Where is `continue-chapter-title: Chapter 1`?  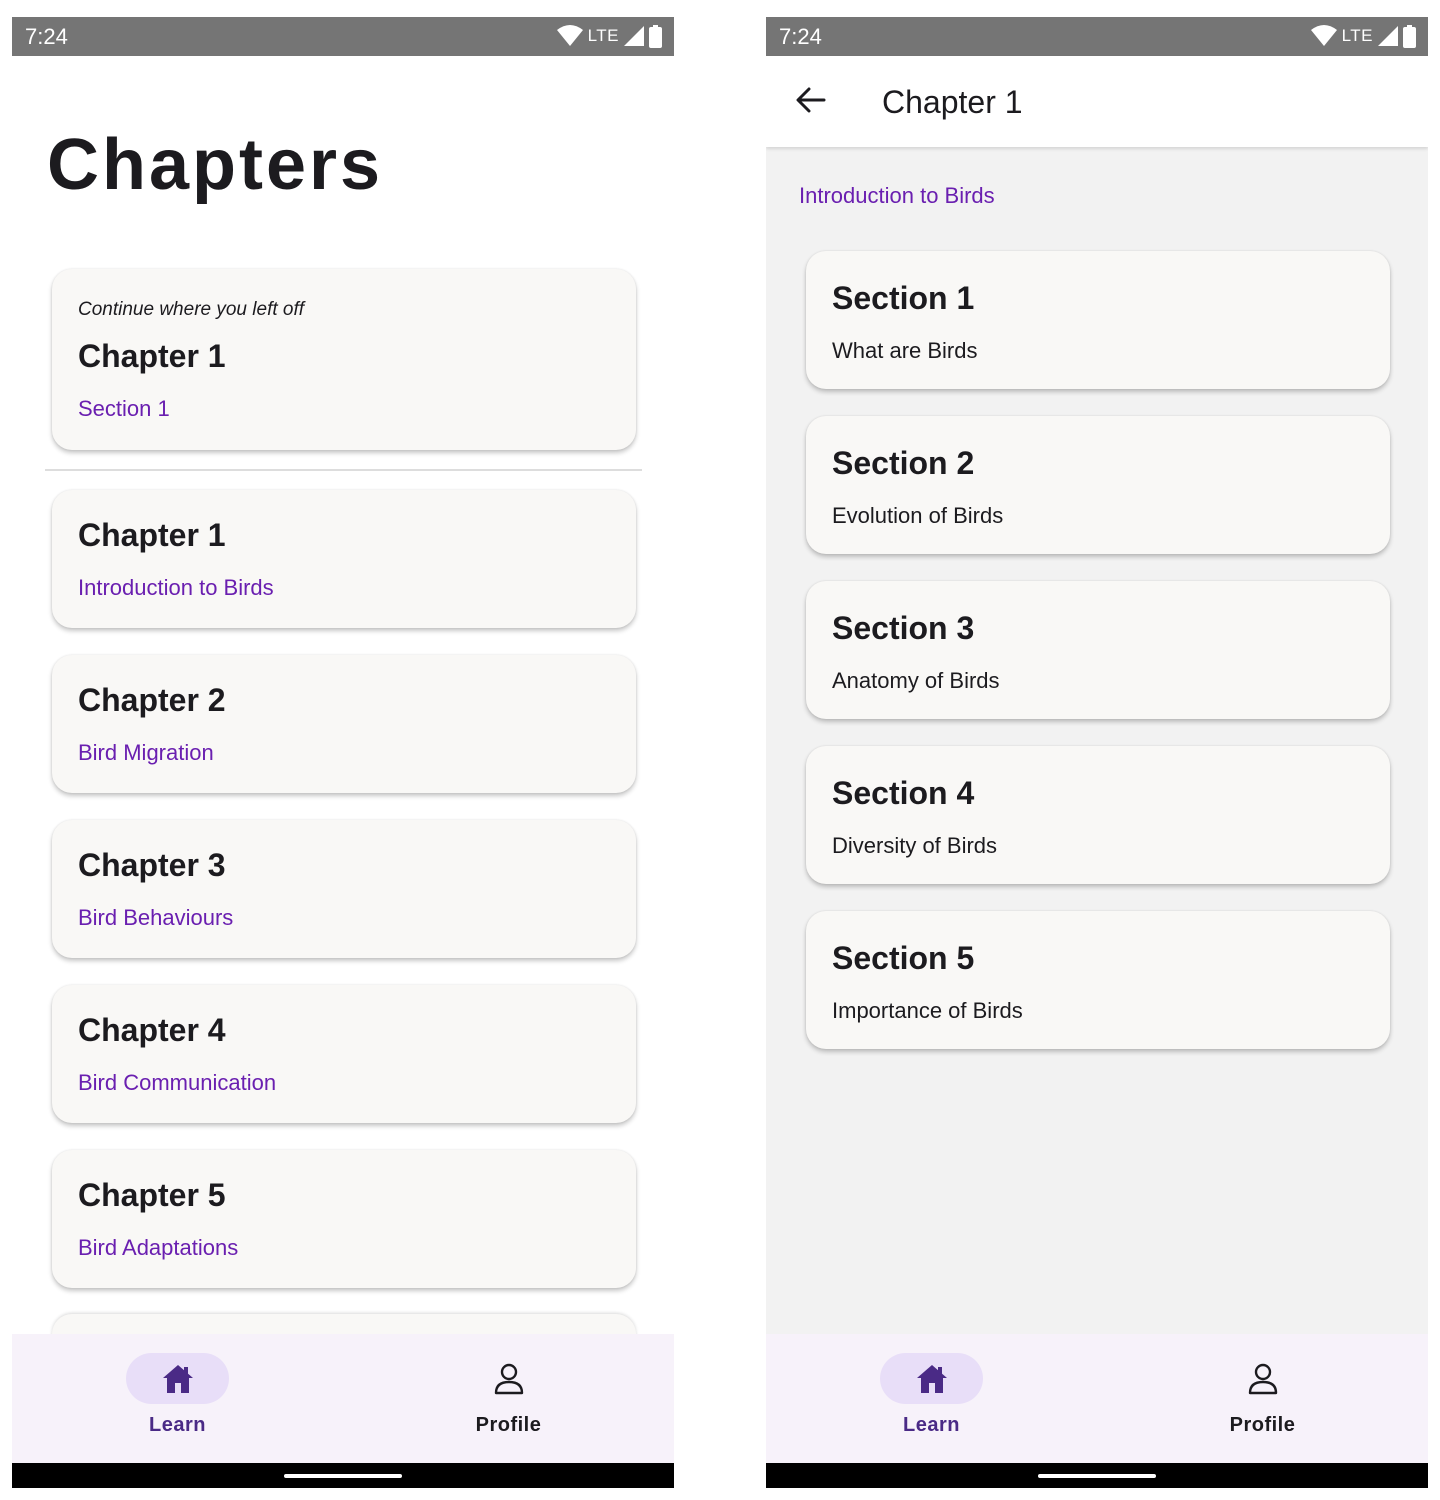 continue-chapter-title: Chapter 1 is located at coordinates (152, 356).